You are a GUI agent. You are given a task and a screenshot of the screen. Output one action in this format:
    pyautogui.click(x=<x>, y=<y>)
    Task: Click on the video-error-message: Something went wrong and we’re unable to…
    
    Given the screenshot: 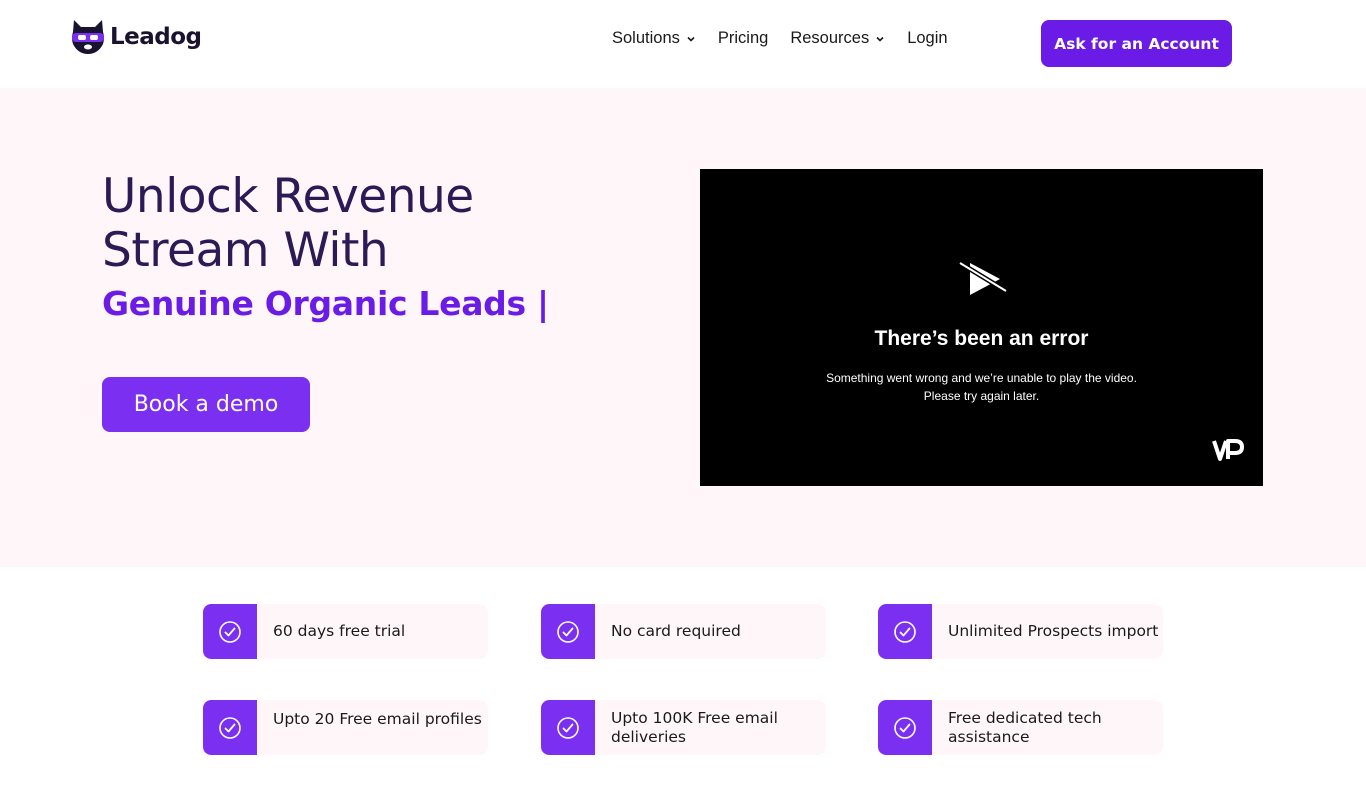 What is the action you would take?
    pyautogui.click(x=981, y=387)
    